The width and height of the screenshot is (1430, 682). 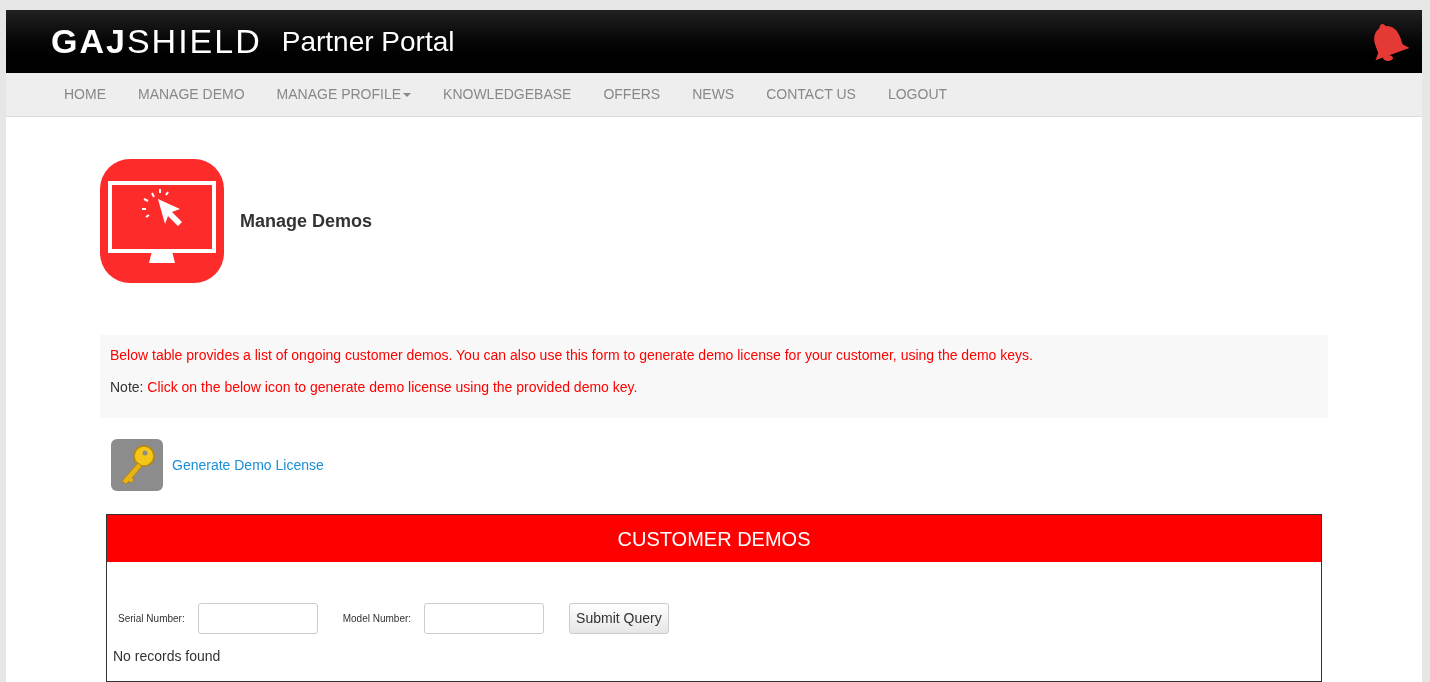 What do you see at coordinates (306, 221) in the screenshot?
I see `page-title: Manage Demos` at bounding box center [306, 221].